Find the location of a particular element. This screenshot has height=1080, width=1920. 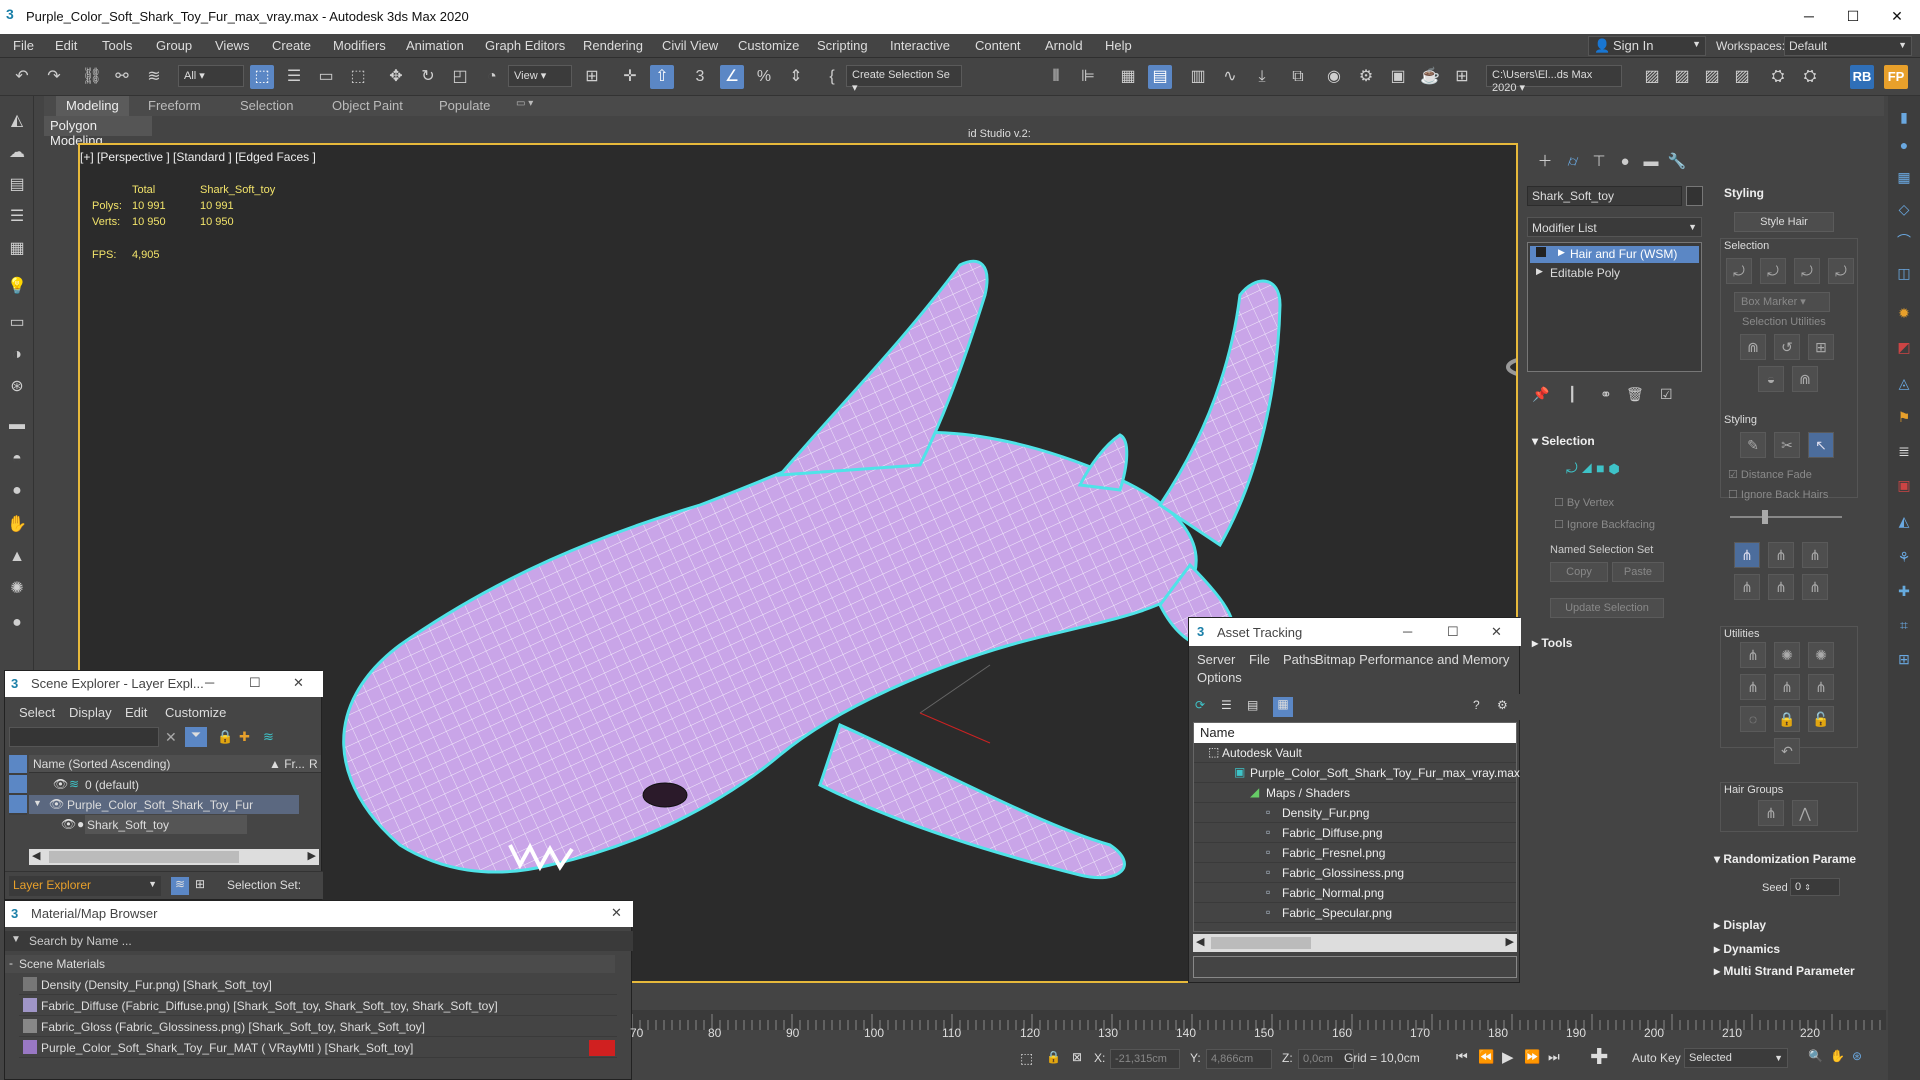

lock-icon: 🔒 is located at coordinates (225, 737).